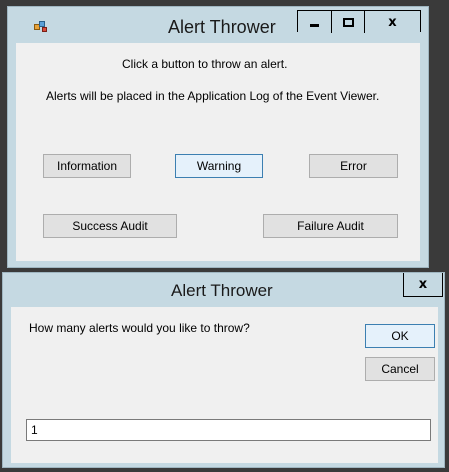 This screenshot has height=472, width=449. Describe the element at coordinates (87, 166) in the screenshot. I see `information-button: Information` at that location.